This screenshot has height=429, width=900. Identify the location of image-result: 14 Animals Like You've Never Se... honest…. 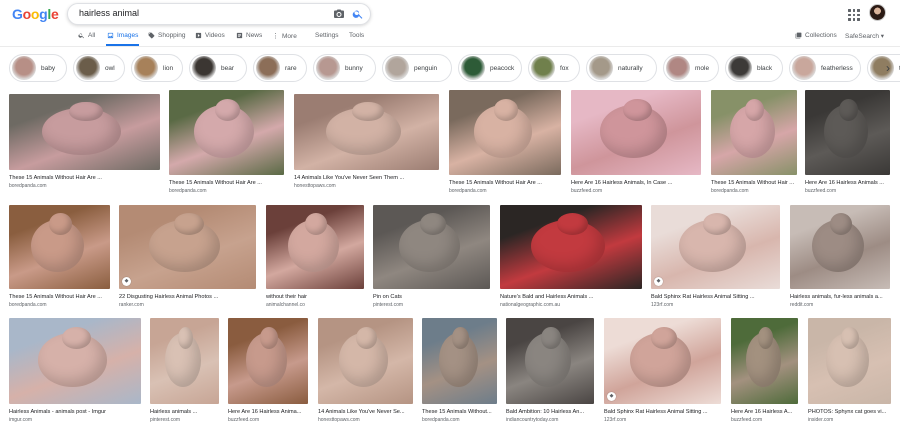
(365, 370).